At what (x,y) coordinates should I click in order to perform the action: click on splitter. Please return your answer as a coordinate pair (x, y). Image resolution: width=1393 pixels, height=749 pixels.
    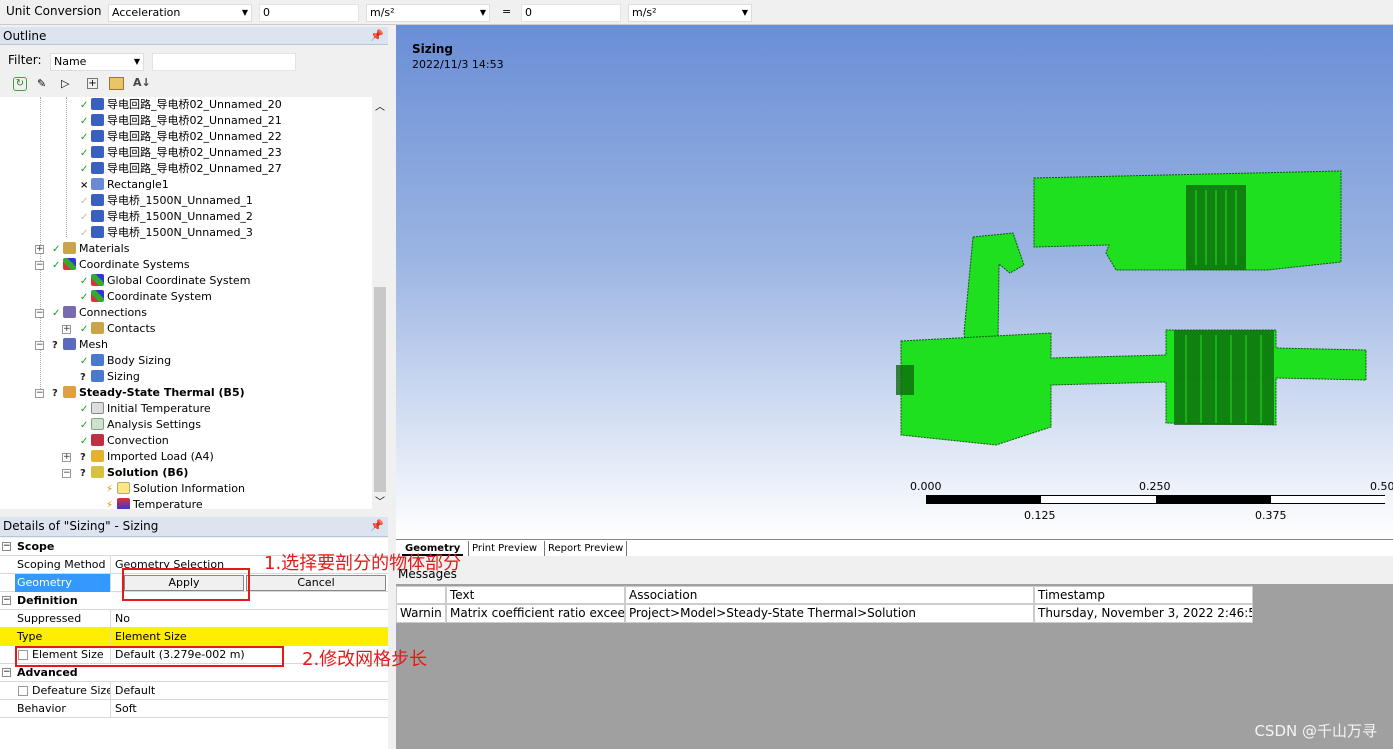
    Looking at the image, I should click on (894, 561).